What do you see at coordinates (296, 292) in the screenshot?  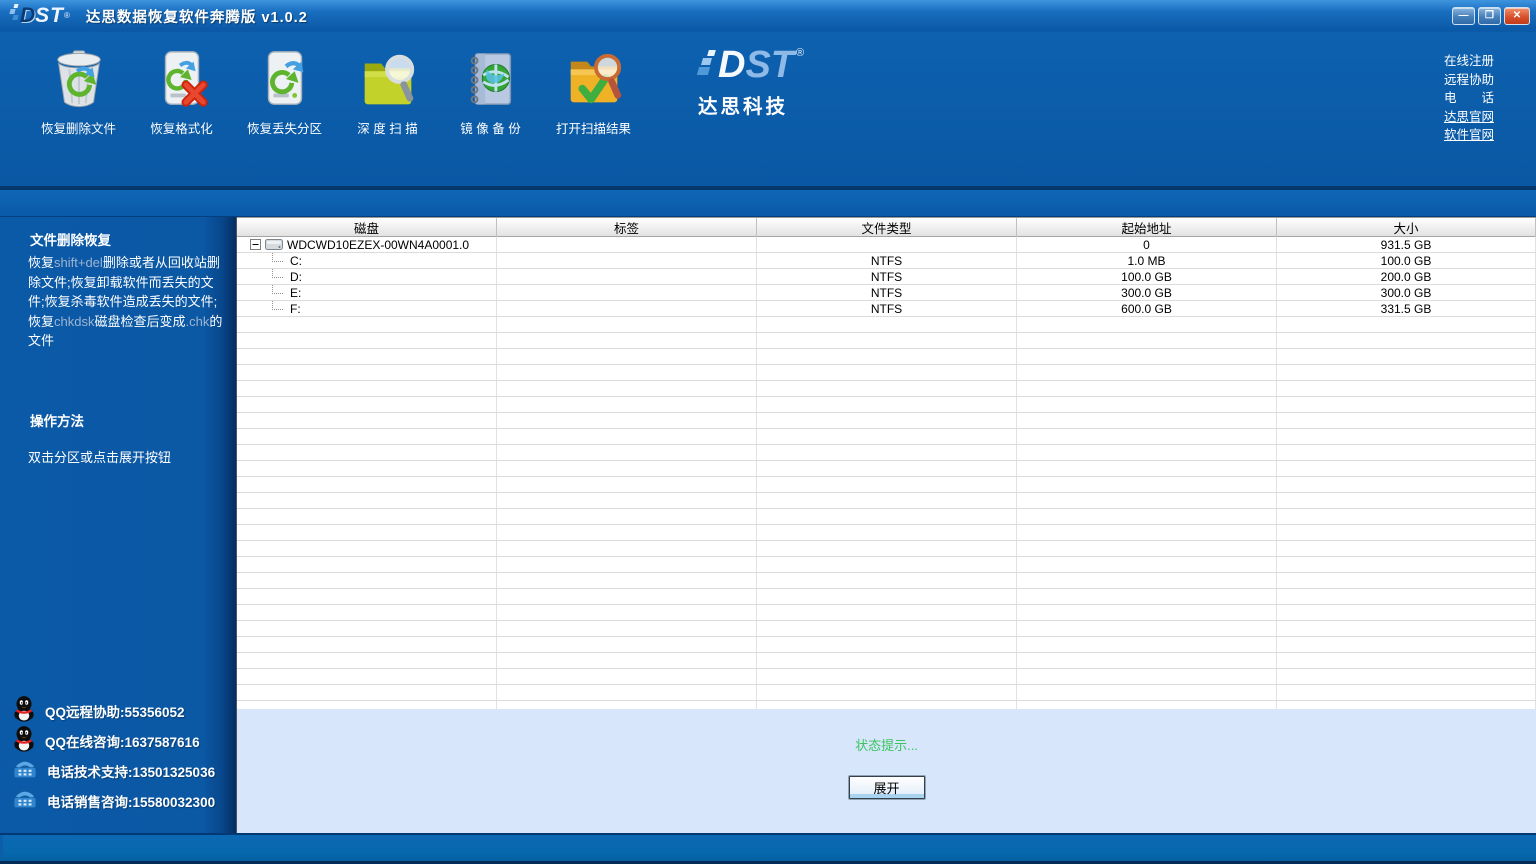 I see `disk-name: E:` at bounding box center [296, 292].